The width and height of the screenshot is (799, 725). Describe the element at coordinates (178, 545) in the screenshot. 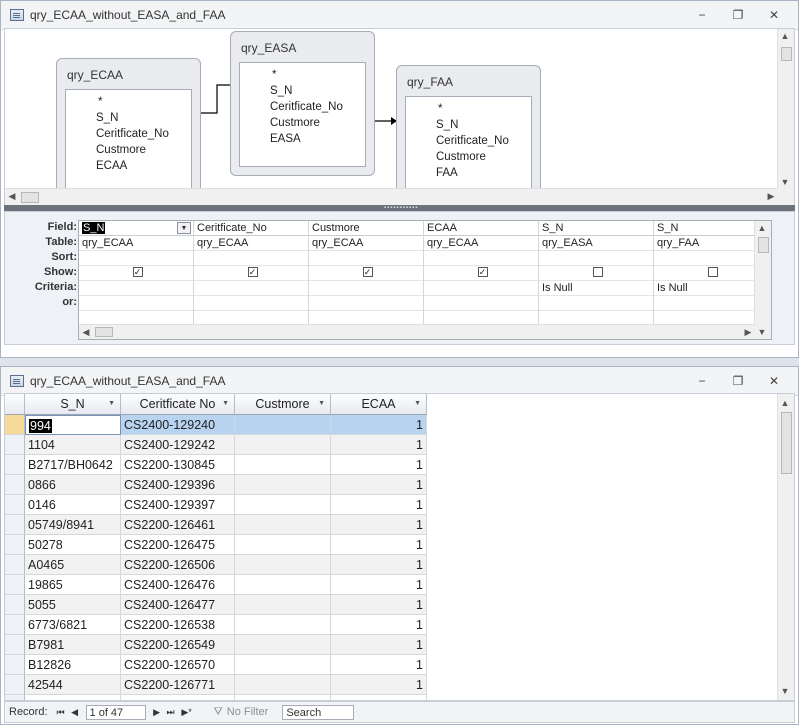

I see `table-cell: CS2200-126475` at that location.